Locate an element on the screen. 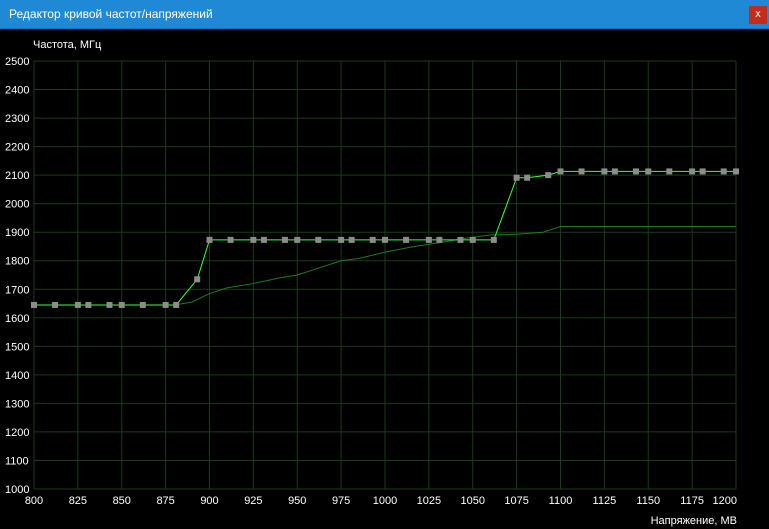 This screenshot has height=529, width=769. x-tick-label: 800 is located at coordinates (34, 501).